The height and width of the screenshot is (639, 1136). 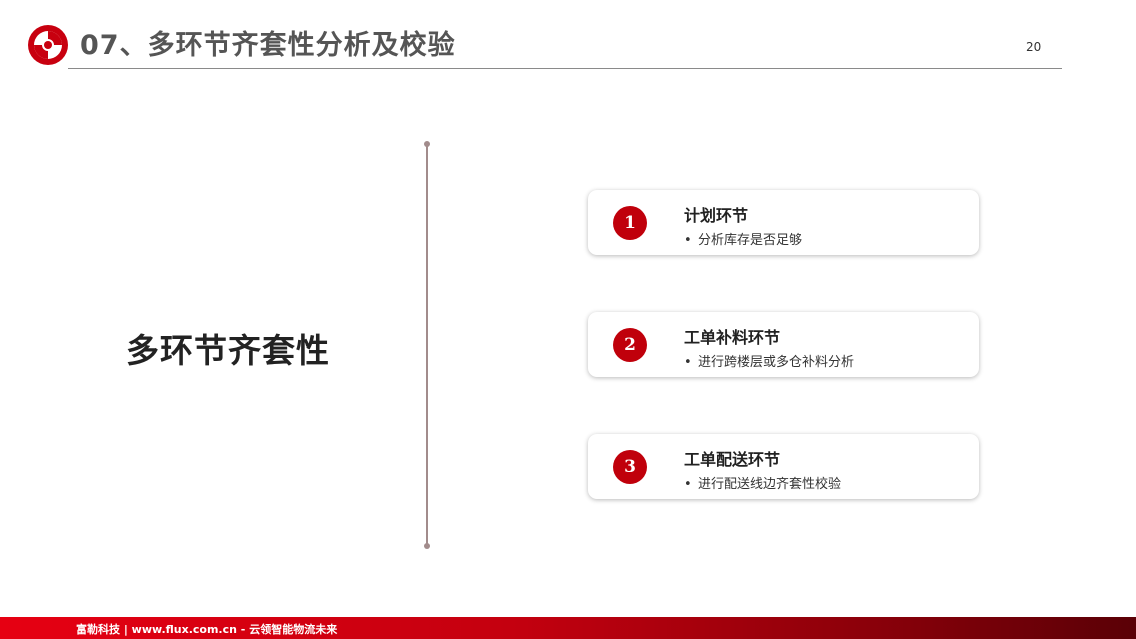 I want to click on divider-top-dot, so click(x=427, y=144).